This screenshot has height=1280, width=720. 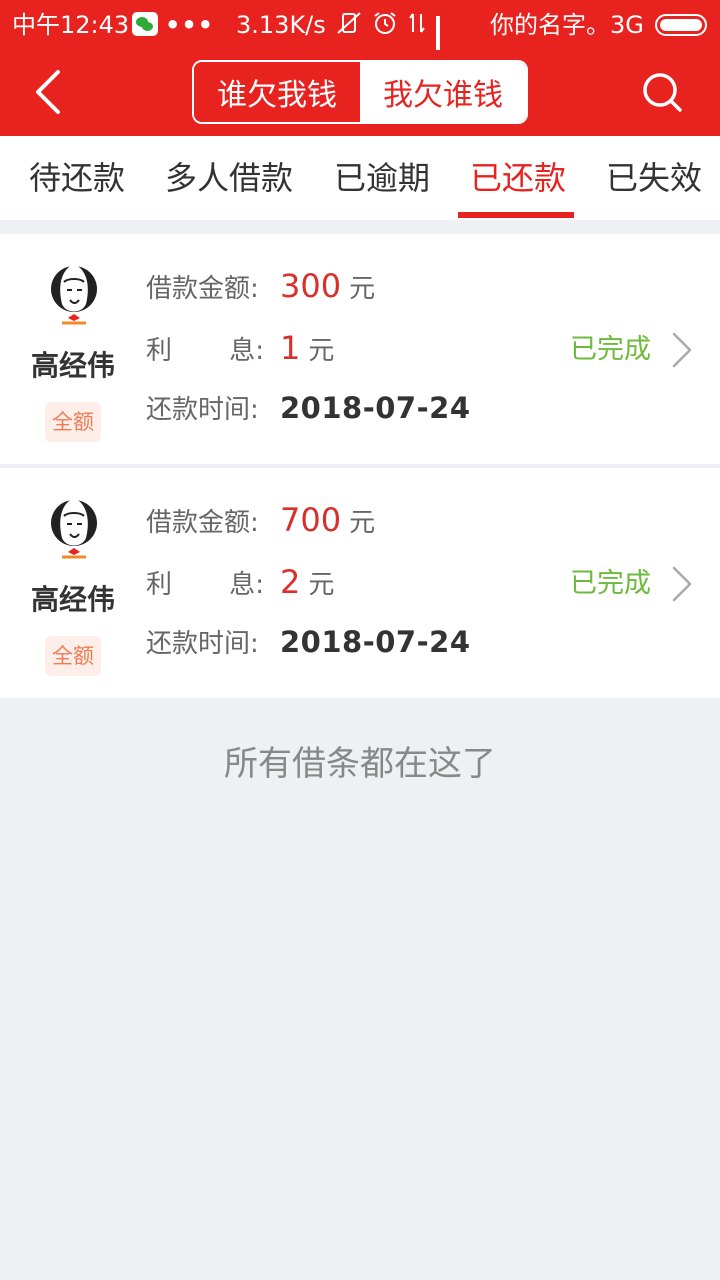 What do you see at coordinates (654, 178) in the screenshot?
I see `tab-expired: 已失效` at bounding box center [654, 178].